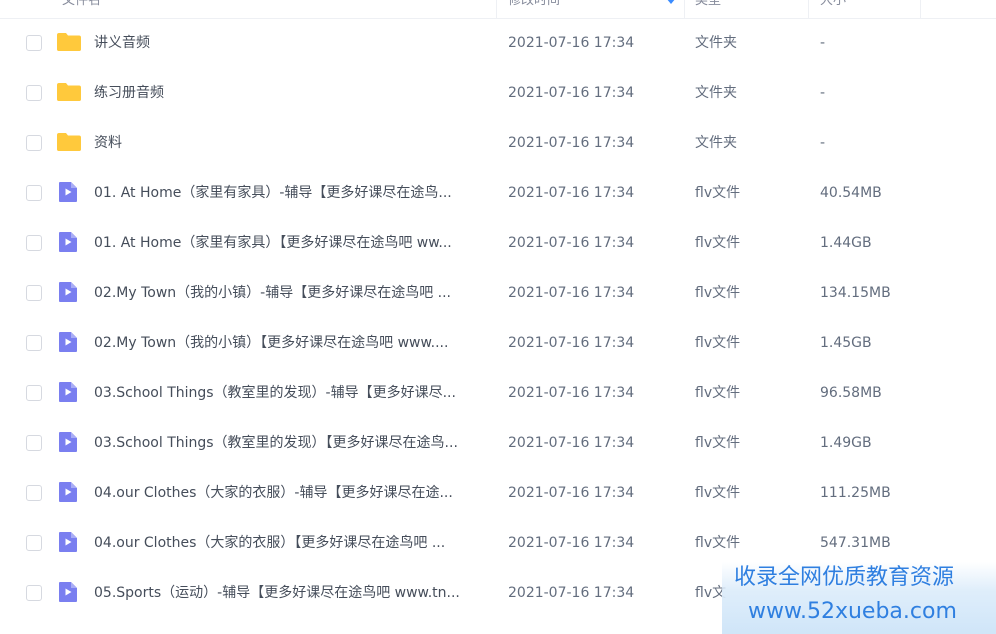 Image resolution: width=996 pixels, height=634 pixels. I want to click on file-size: 96.58MB, so click(851, 393).